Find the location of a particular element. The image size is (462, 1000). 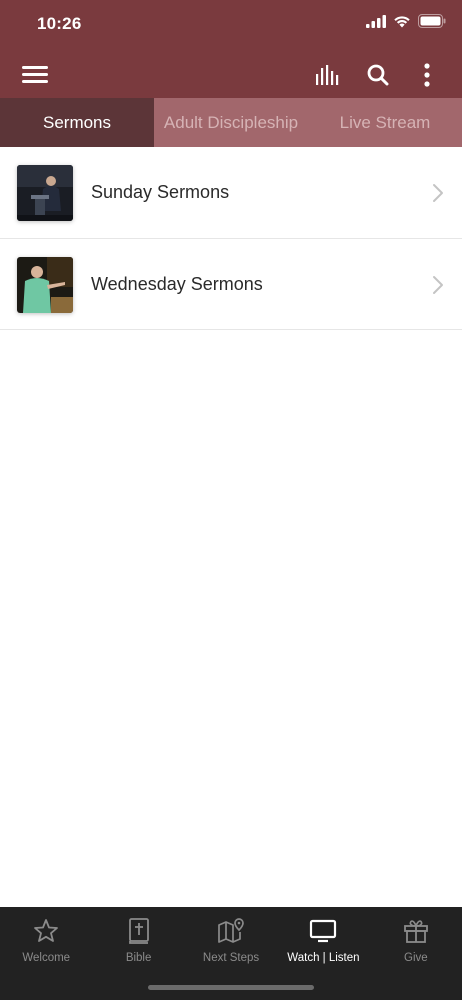

audio-bars-icon is located at coordinates (328, 75).